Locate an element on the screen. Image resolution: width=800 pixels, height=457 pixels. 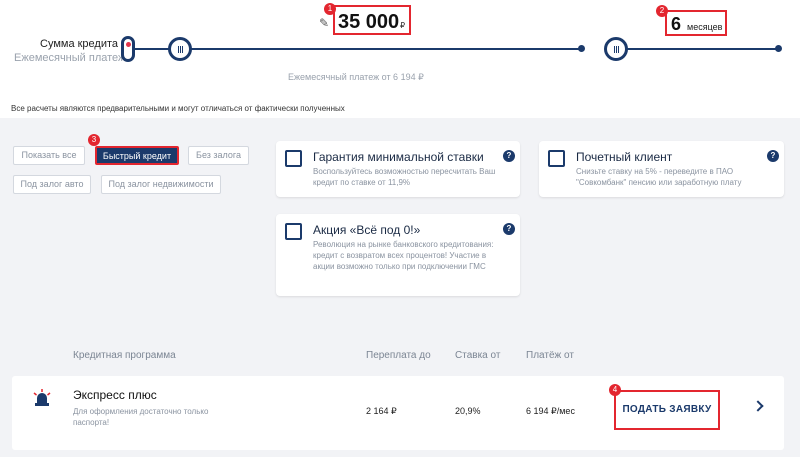
amount-slider-end is located at coordinates (581, 48).